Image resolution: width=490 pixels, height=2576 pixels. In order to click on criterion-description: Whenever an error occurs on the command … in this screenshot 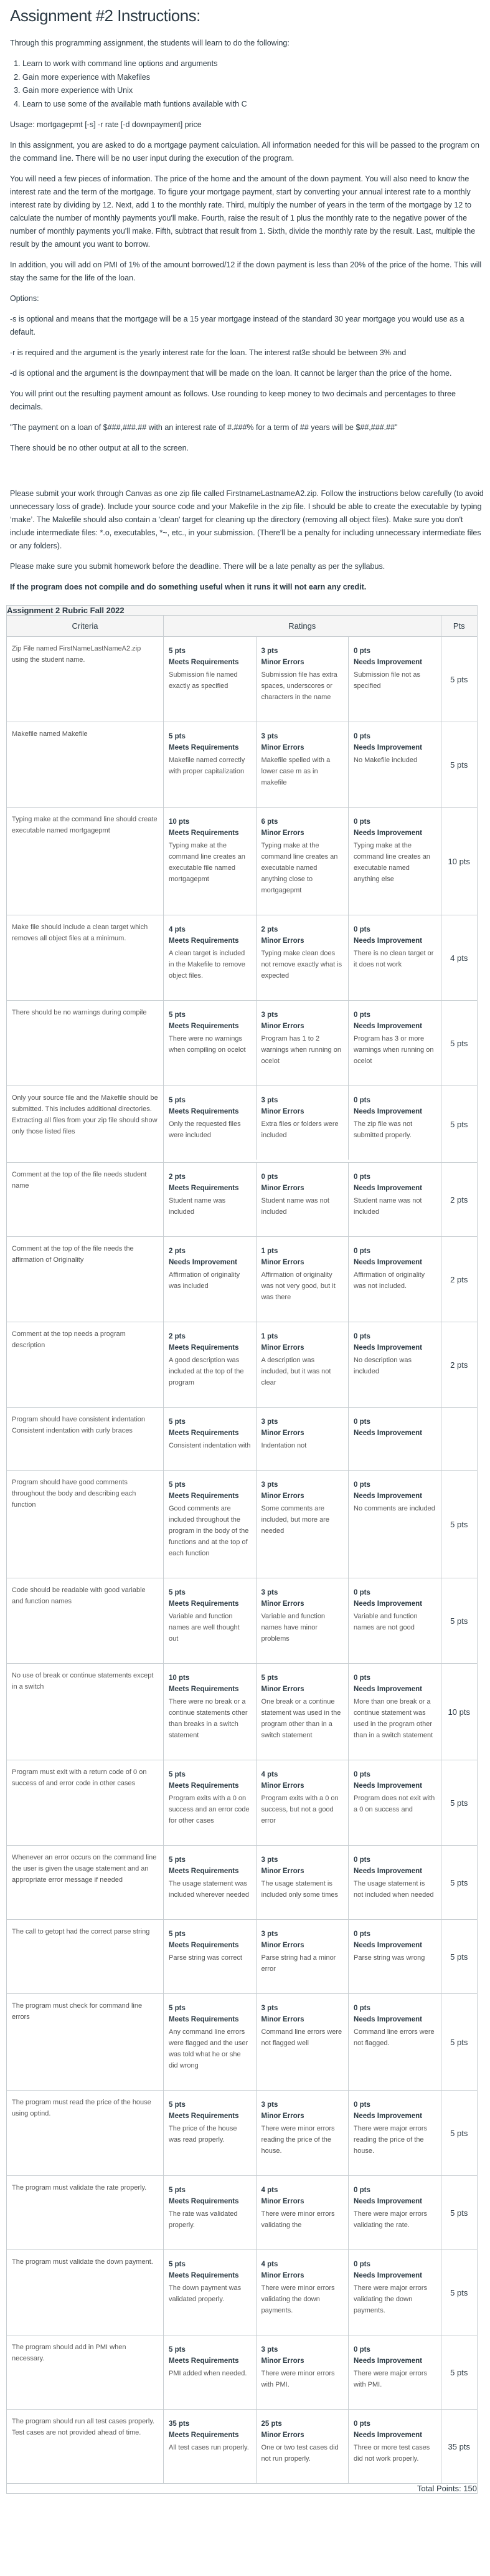, I will do `click(85, 1882)`.